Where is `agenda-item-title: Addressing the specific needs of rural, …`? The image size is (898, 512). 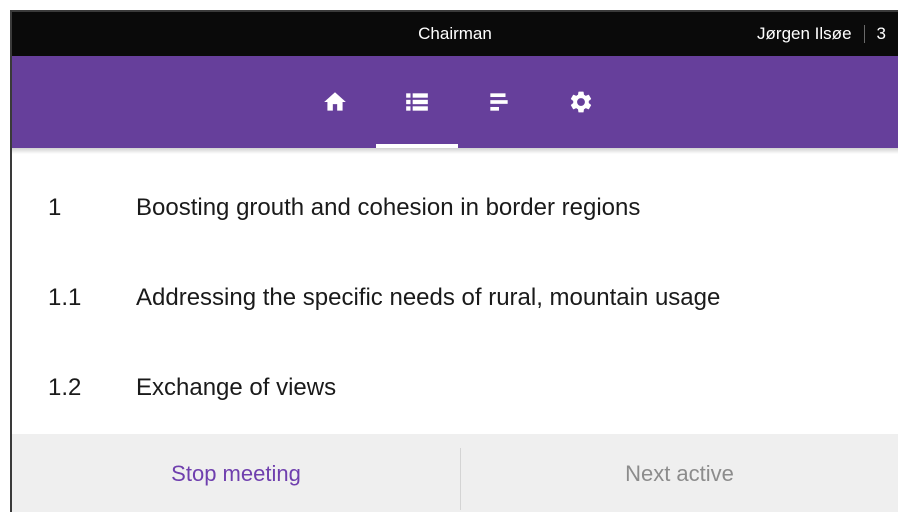
agenda-item-title: Addressing the specific needs of rural, … is located at coordinates (428, 297).